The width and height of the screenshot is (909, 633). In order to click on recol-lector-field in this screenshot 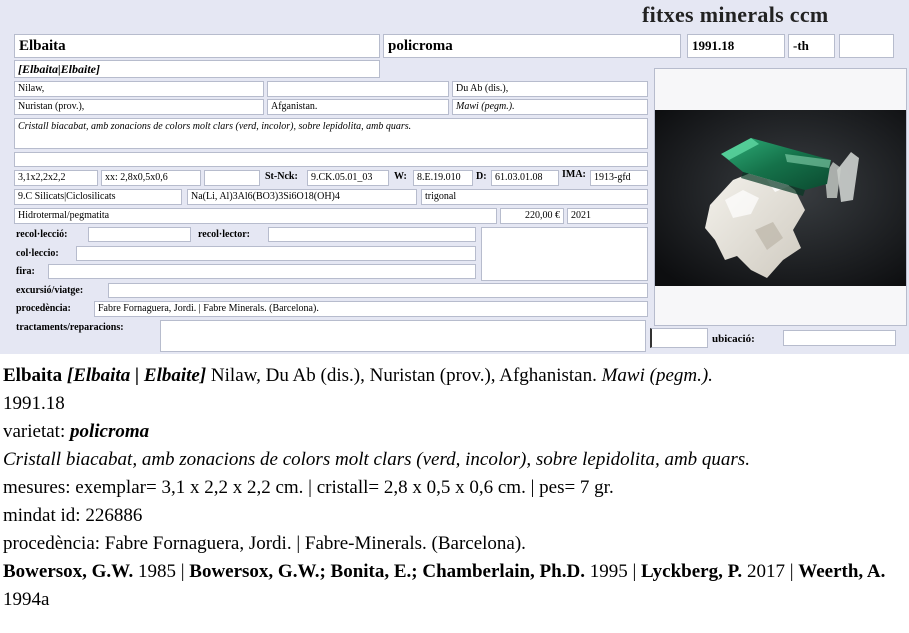, I will do `click(372, 234)`.